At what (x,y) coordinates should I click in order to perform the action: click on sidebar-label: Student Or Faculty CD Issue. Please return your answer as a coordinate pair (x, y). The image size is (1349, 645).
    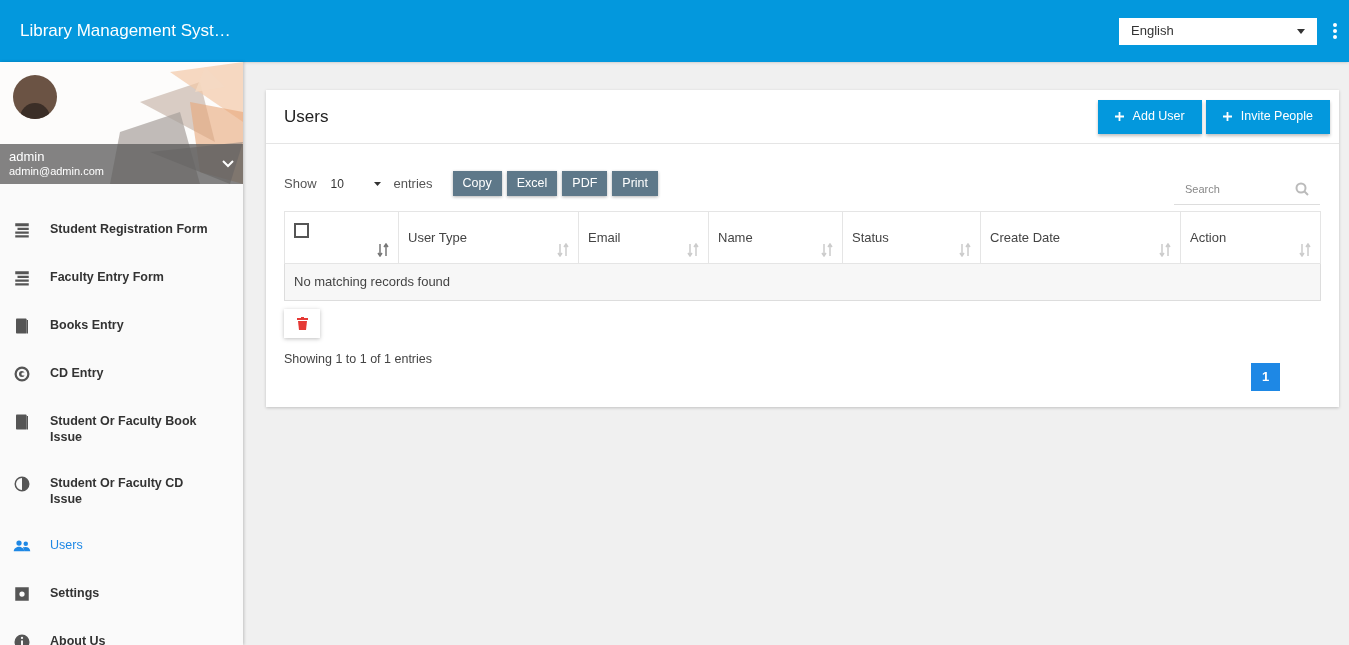
    Looking at the image, I should click on (117, 491).